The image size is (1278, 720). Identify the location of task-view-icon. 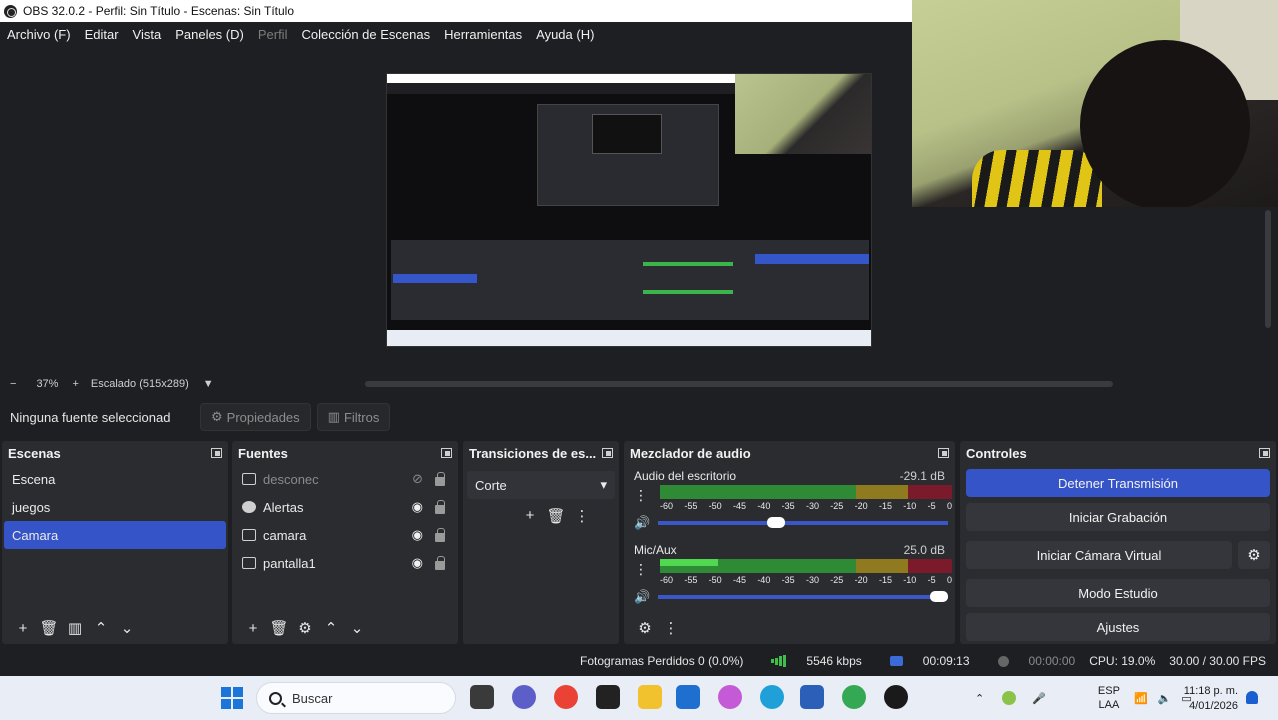
(482, 697).